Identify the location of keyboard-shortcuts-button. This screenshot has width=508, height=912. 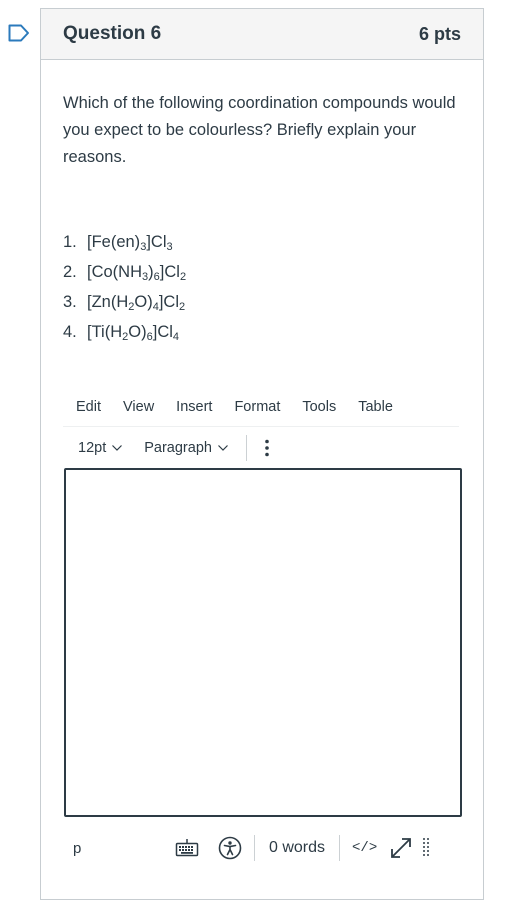
(187, 848).